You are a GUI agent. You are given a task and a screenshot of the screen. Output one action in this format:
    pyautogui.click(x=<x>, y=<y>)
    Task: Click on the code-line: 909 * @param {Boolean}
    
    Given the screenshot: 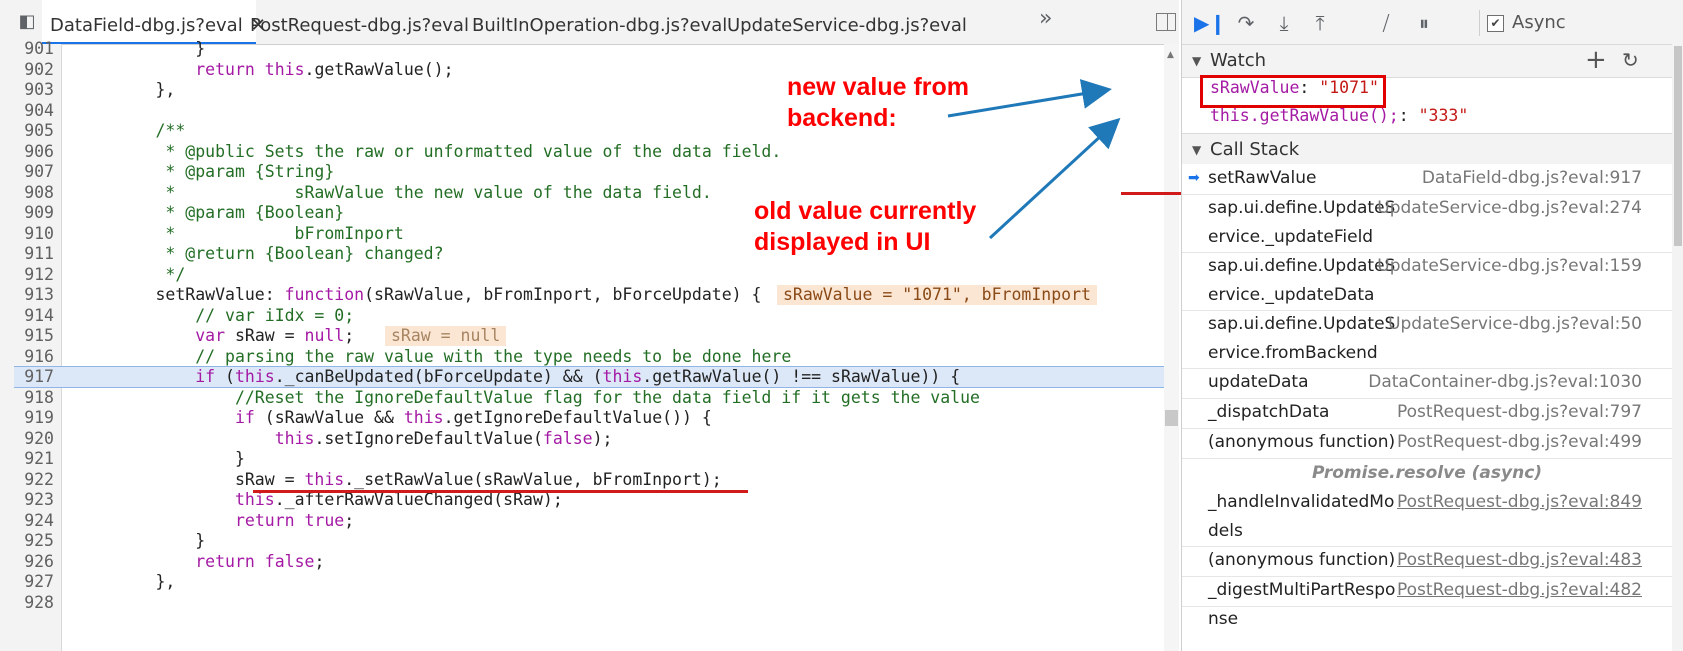 What is the action you would take?
    pyautogui.click(x=589, y=213)
    